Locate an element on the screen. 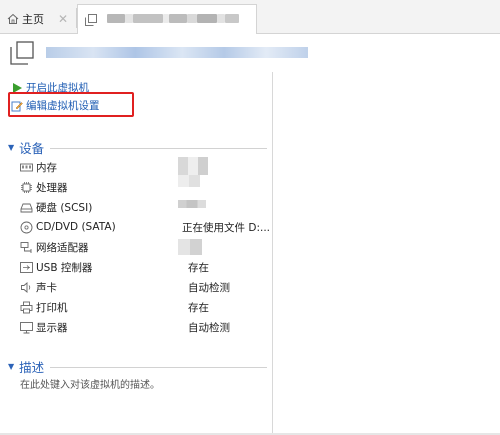 This screenshot has width=500, height=435. tab-virtual-machine is located at coordinates (167, 19).